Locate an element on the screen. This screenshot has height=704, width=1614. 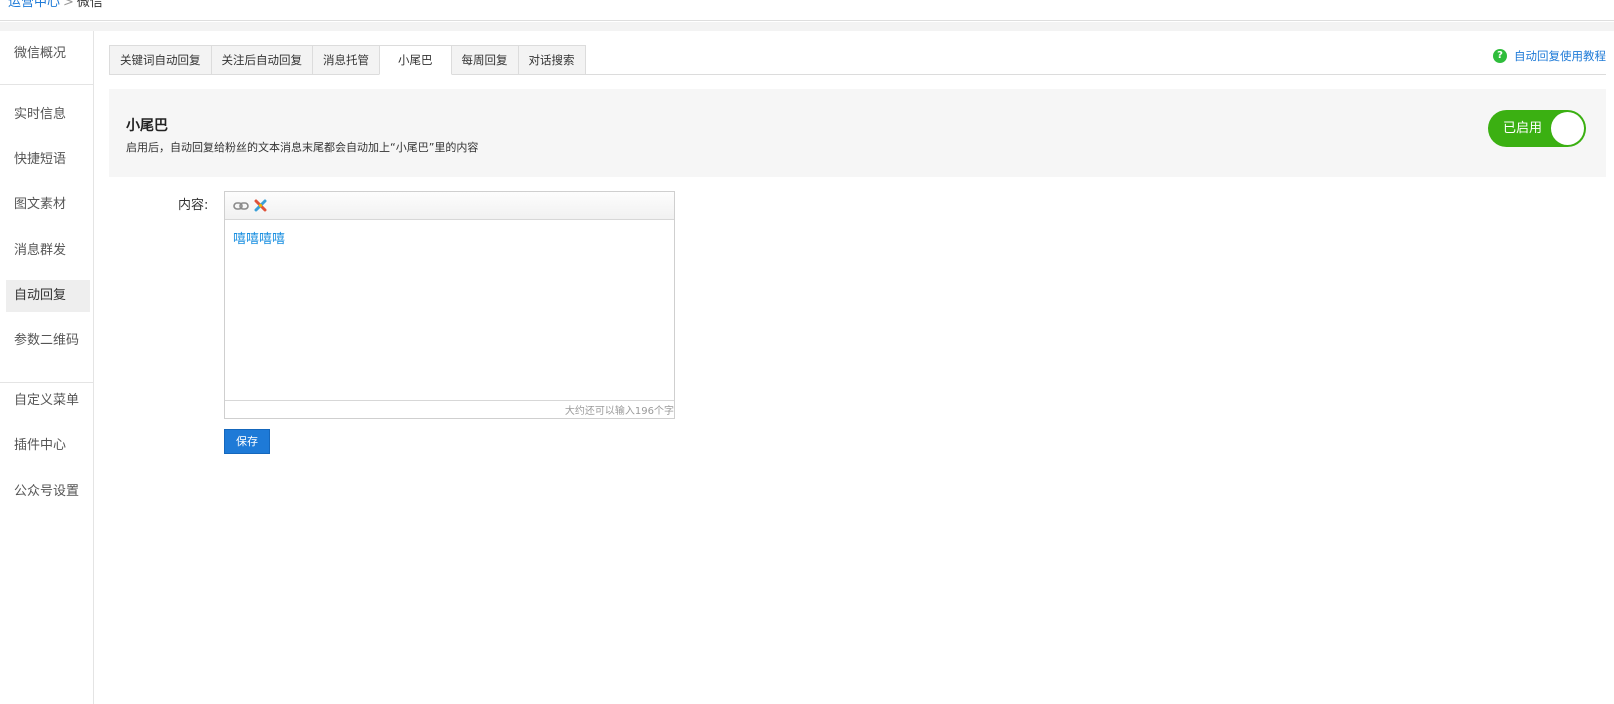
breadcrumb: 运营中心 > 微信 is located at coordinates (55, 5).